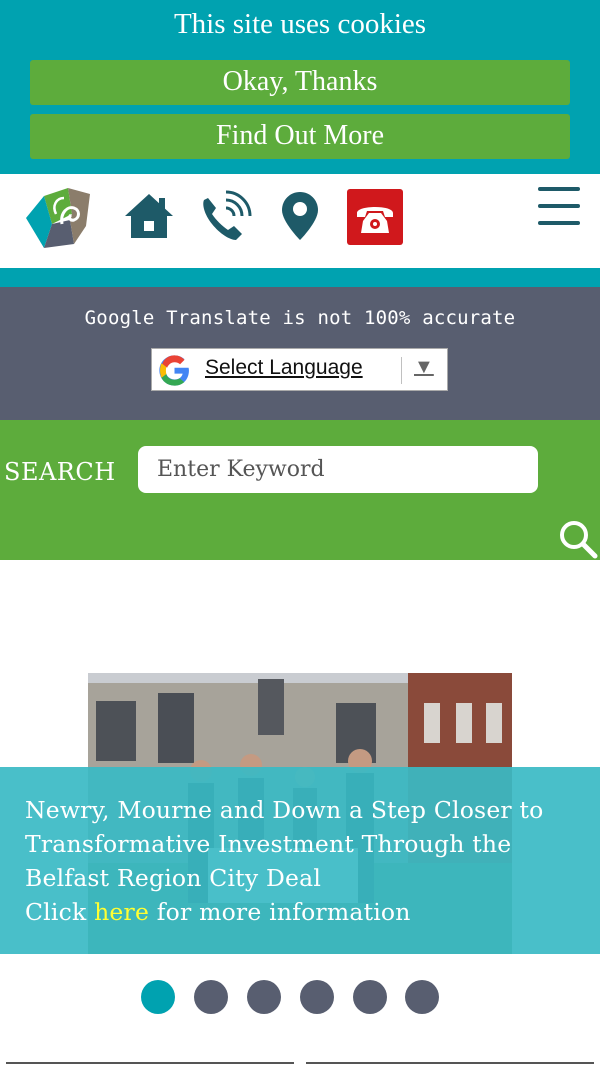 The width and height of the screenshot is (600, 1065). What do you see at coordinates (300, 216) in the screenshot?
I see `location-pin-icon` at bounding box center [300, 216].